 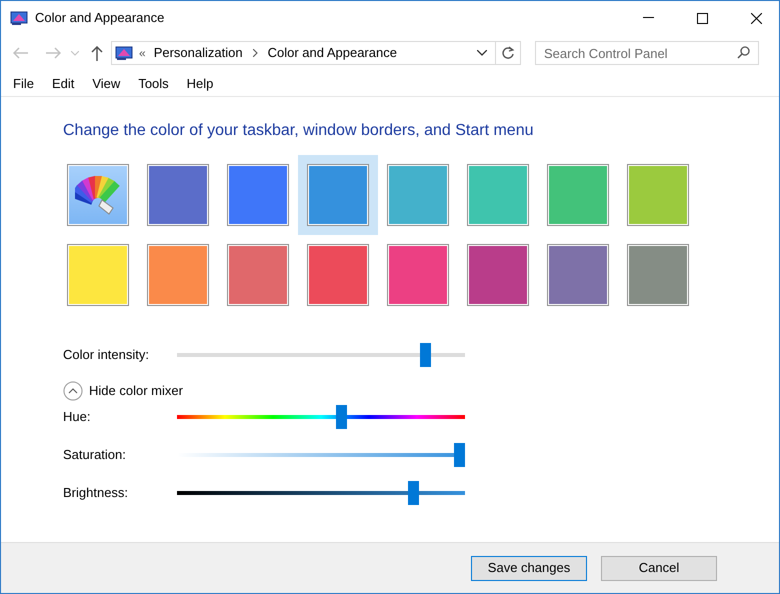 I want to click on menu-item: Edit, so click(x=63, y=84).